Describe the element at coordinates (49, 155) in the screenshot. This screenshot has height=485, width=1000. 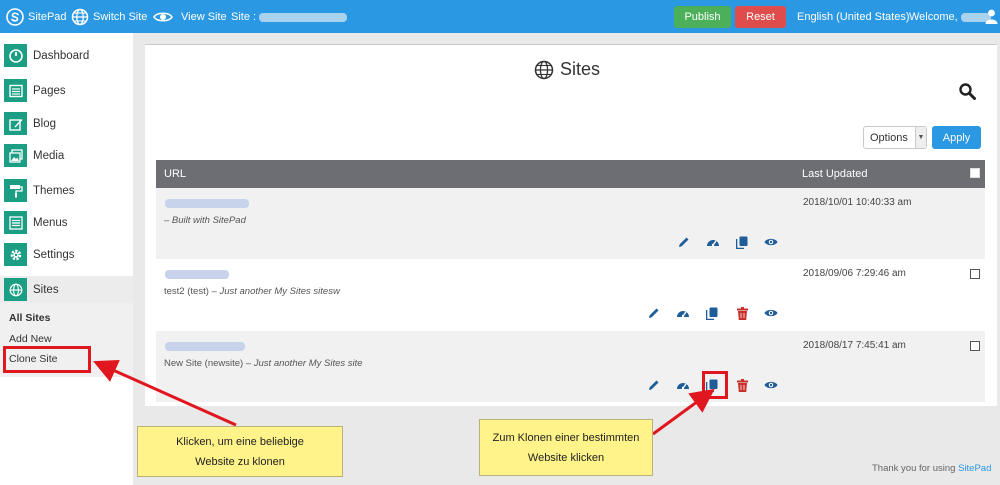
I see `sidebar-item-label: Media` at that location.